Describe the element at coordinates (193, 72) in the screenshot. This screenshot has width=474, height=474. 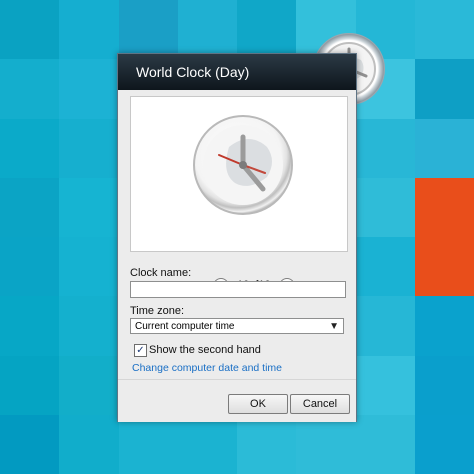
I see `window-title: World Clock (Day)` at that location.